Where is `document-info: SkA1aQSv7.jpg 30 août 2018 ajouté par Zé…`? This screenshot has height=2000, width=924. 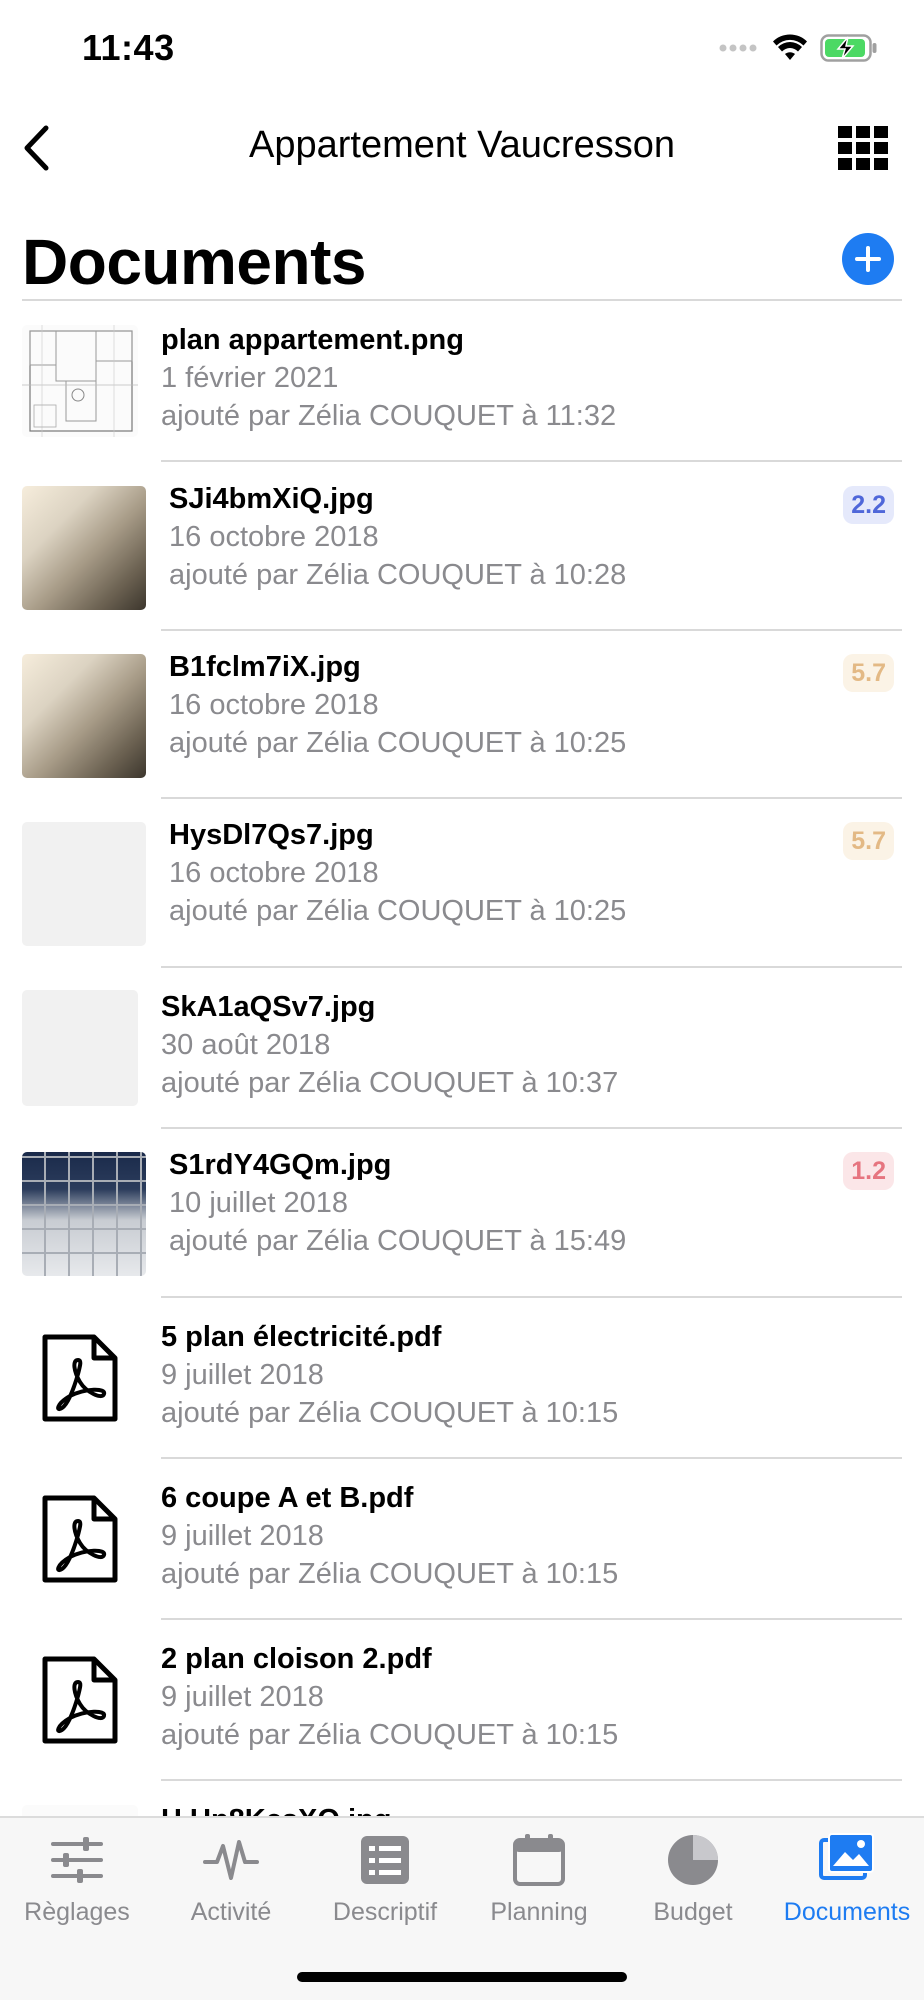
document-info: SkA1aQSv7.jpg 30 août 2018 ajouté par Zé… is located at coordinates (389, 1045).